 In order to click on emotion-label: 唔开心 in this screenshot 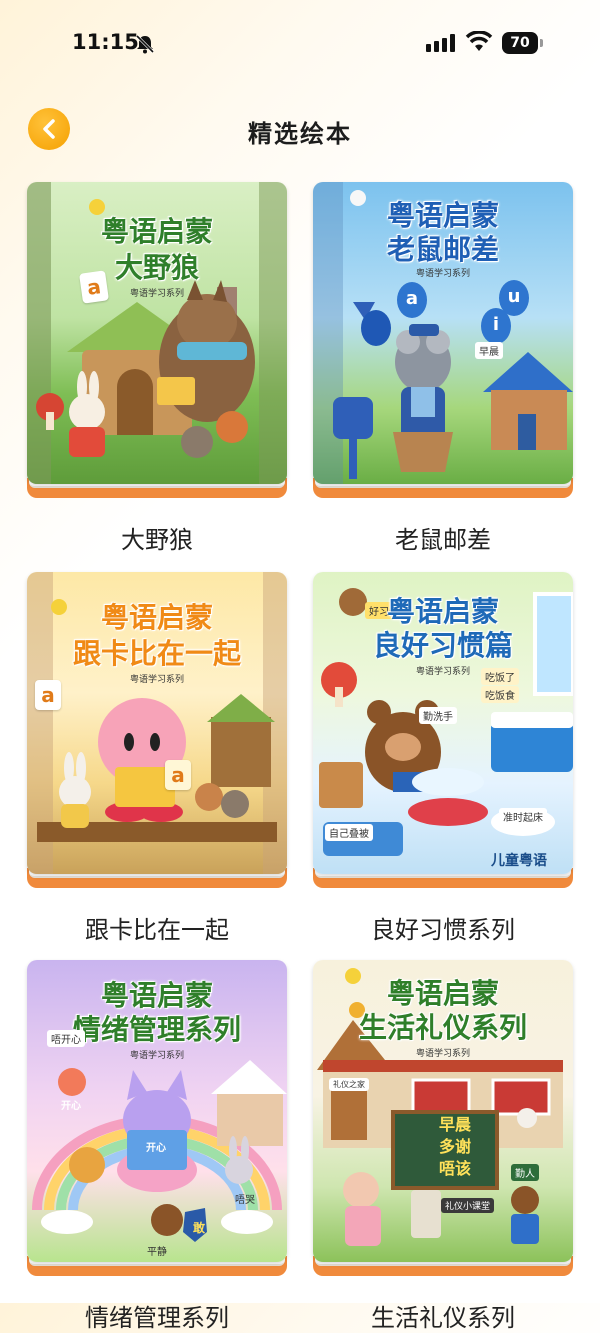, I will do `click(66, 1038)`.